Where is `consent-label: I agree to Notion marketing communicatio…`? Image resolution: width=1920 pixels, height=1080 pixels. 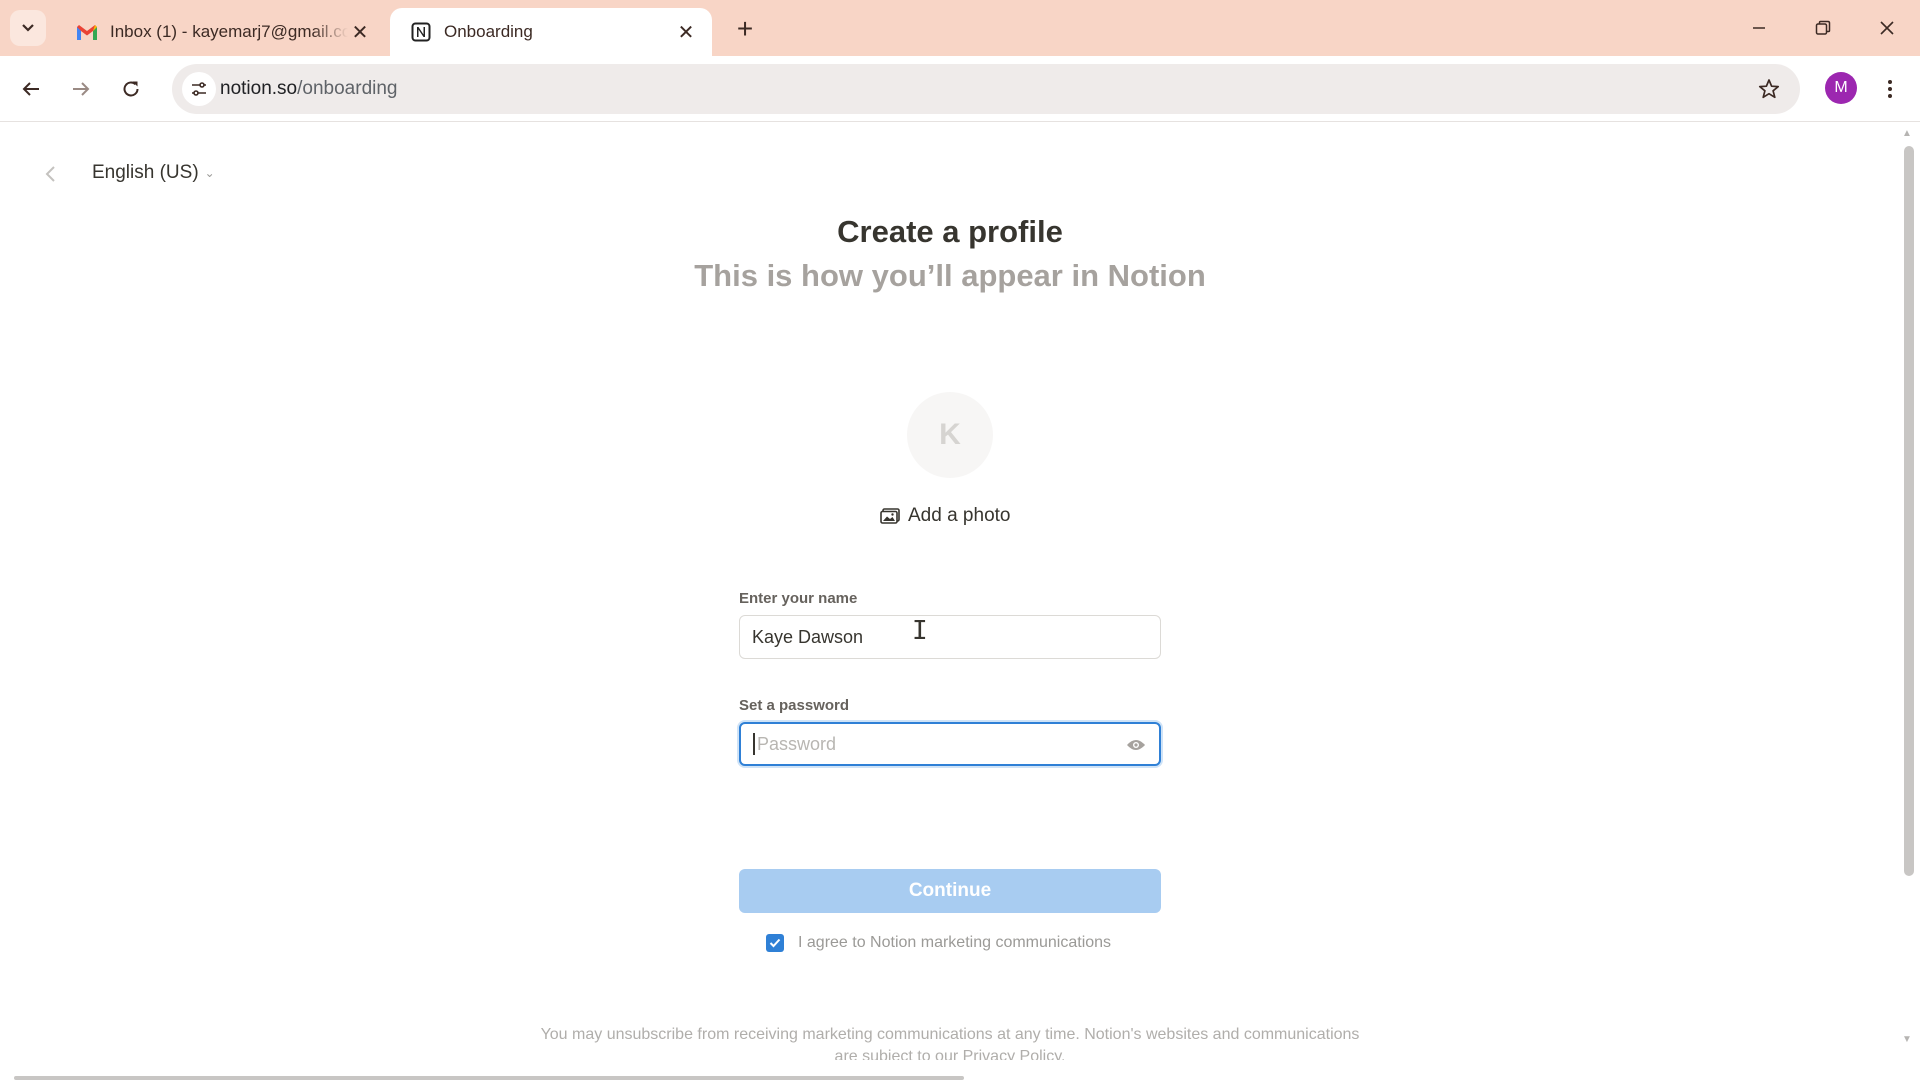 consent-label: I agree to Notion marketing communicatio… is located at coordinates (955, 942).